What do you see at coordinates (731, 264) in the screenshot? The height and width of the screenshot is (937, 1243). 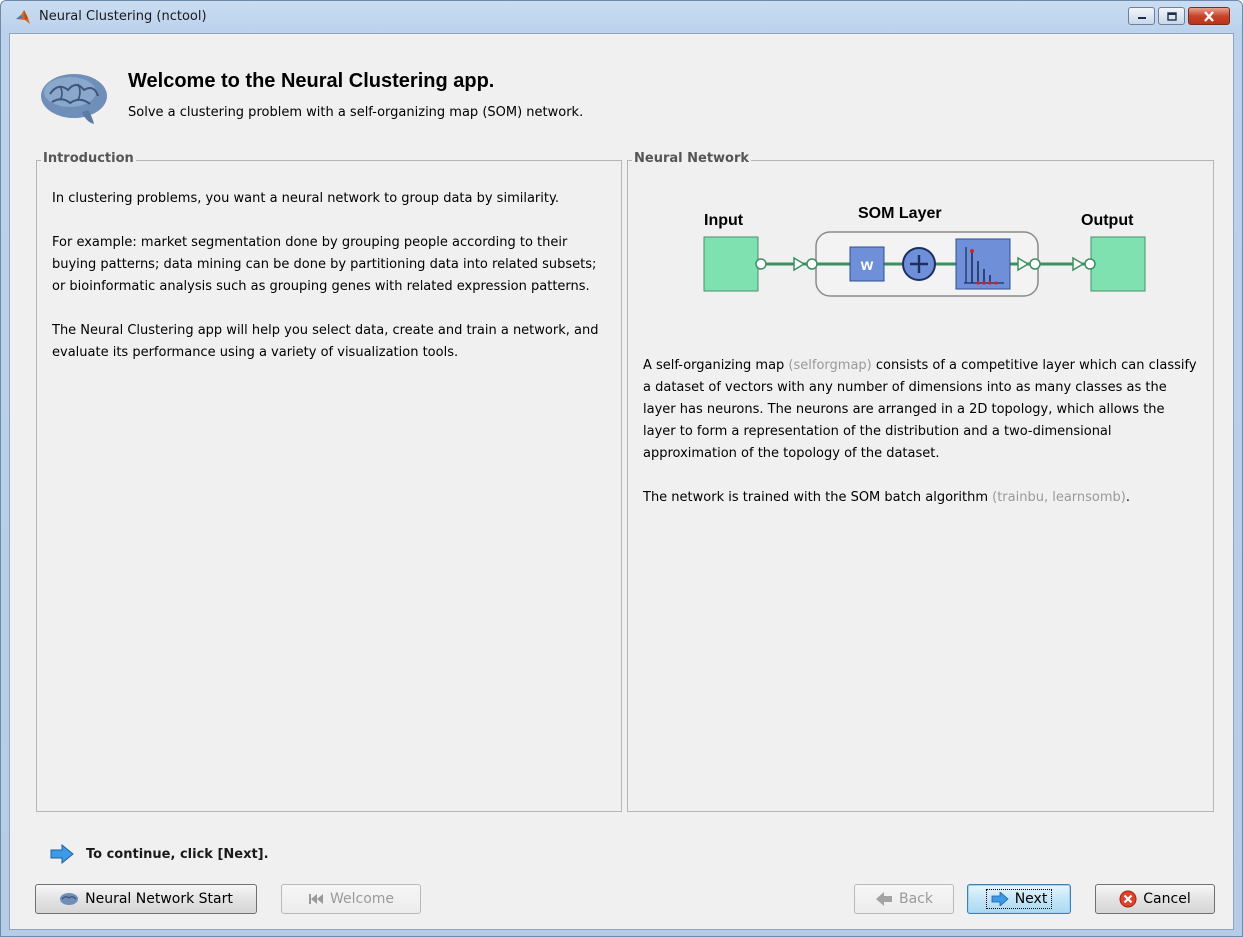 I see `input-block` at bounding box center [731, 264].